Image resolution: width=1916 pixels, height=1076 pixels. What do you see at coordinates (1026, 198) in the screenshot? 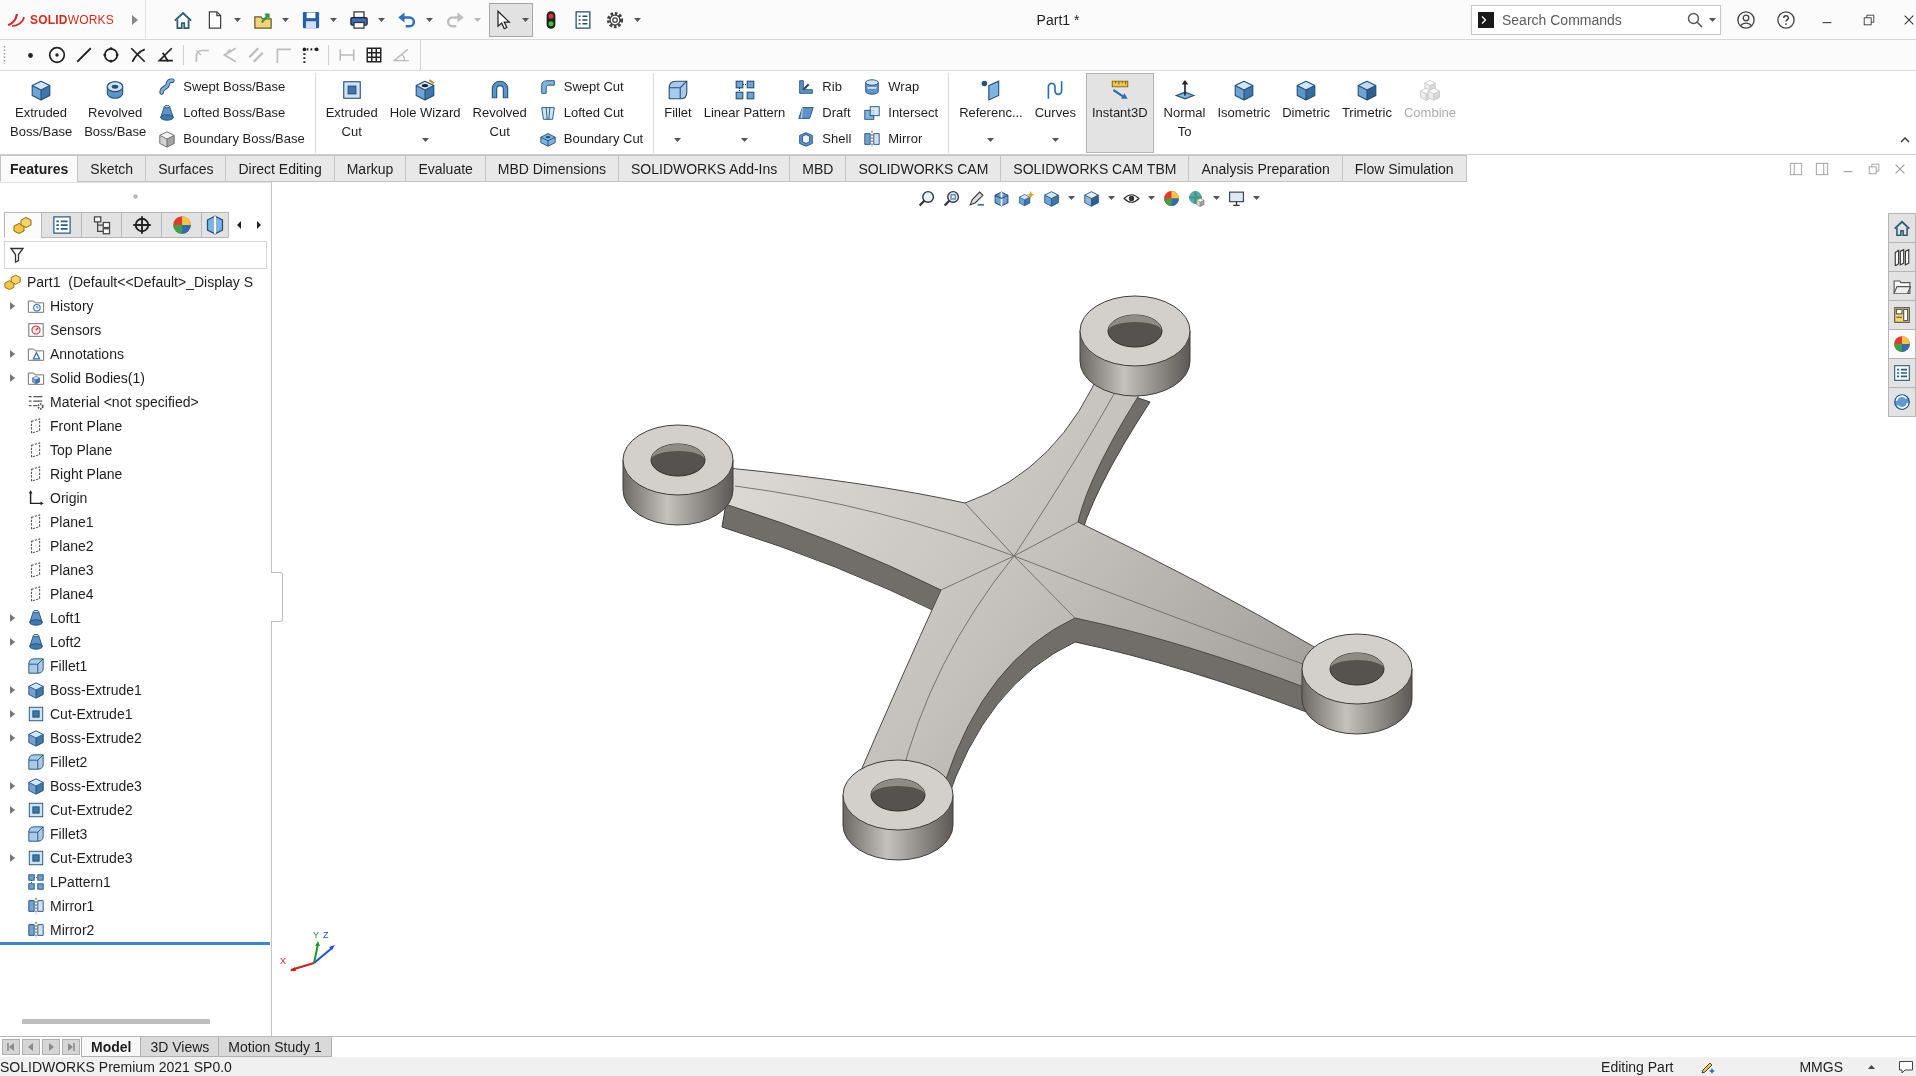
I see `cube-sparkle-icon` at bounding box center [1026, 198].